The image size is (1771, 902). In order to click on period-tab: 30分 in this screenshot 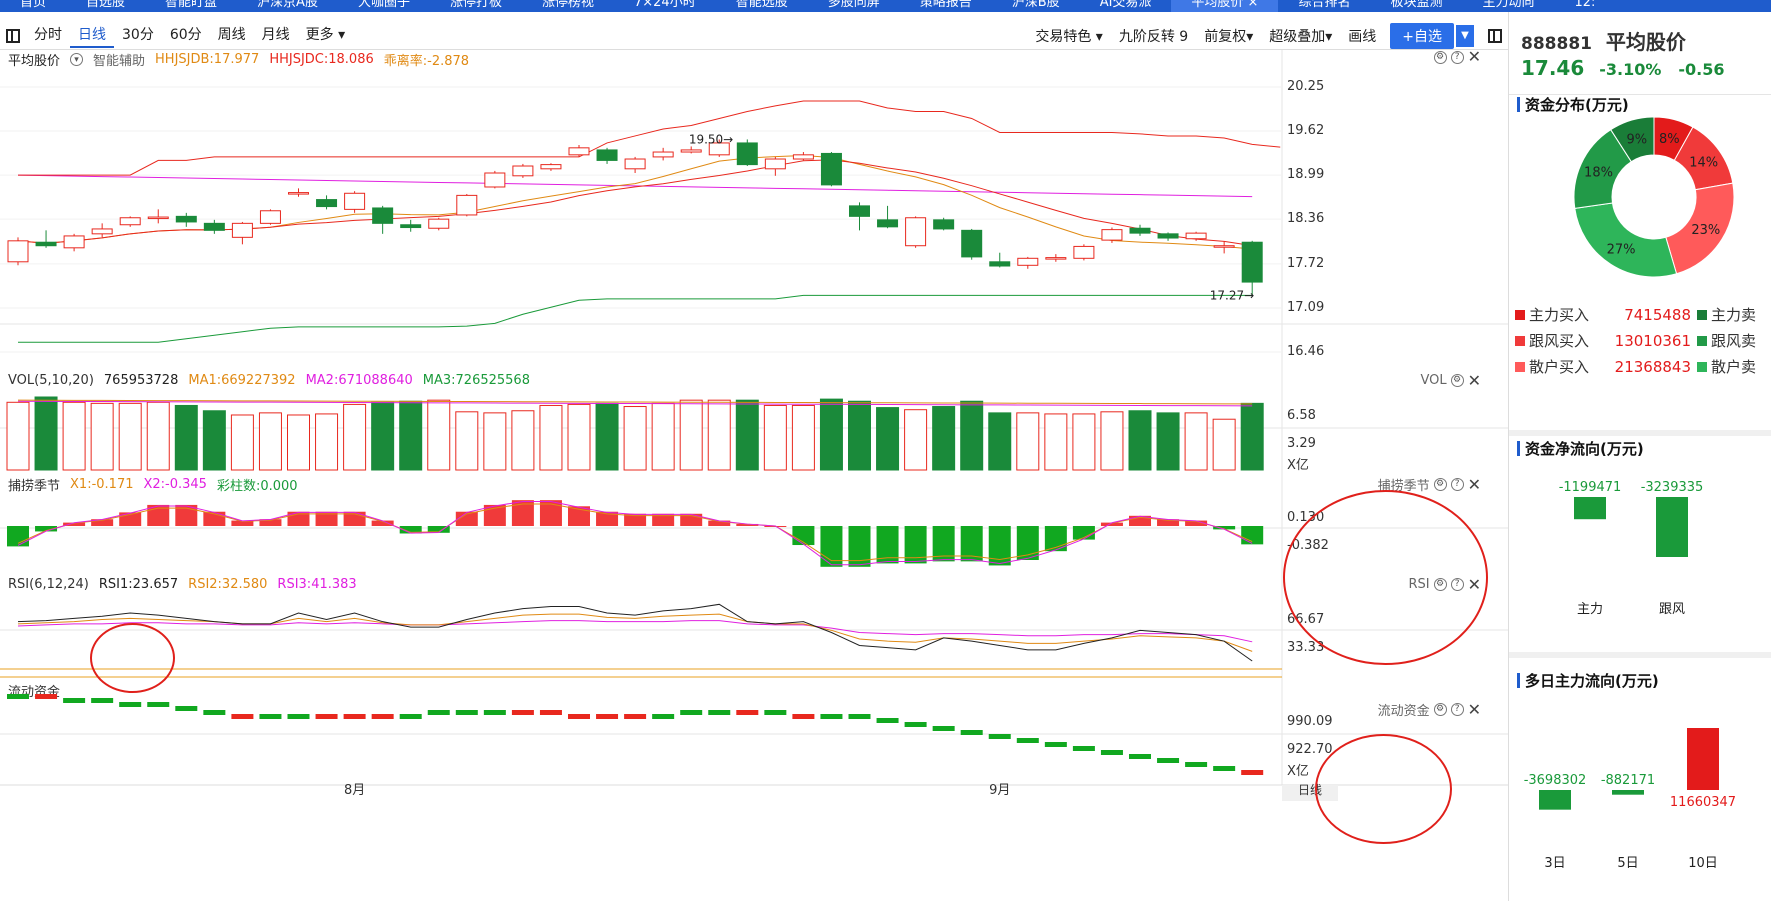, I will do `click(138, 36)`.